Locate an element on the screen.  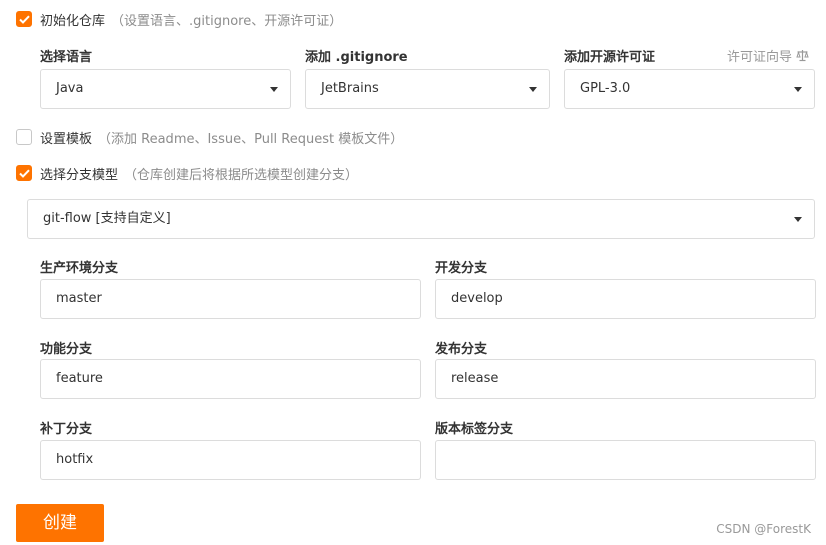
create-button: 创建 is located at coordinates (60, 523).